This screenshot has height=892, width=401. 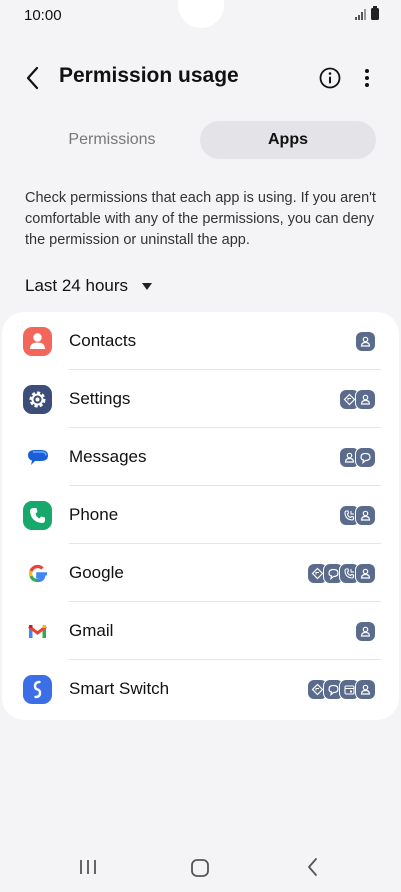 What do you see at coordinates (200, 573) in the screenshot?
I see `app-row-google: Google` at bounding box center [200, 573].